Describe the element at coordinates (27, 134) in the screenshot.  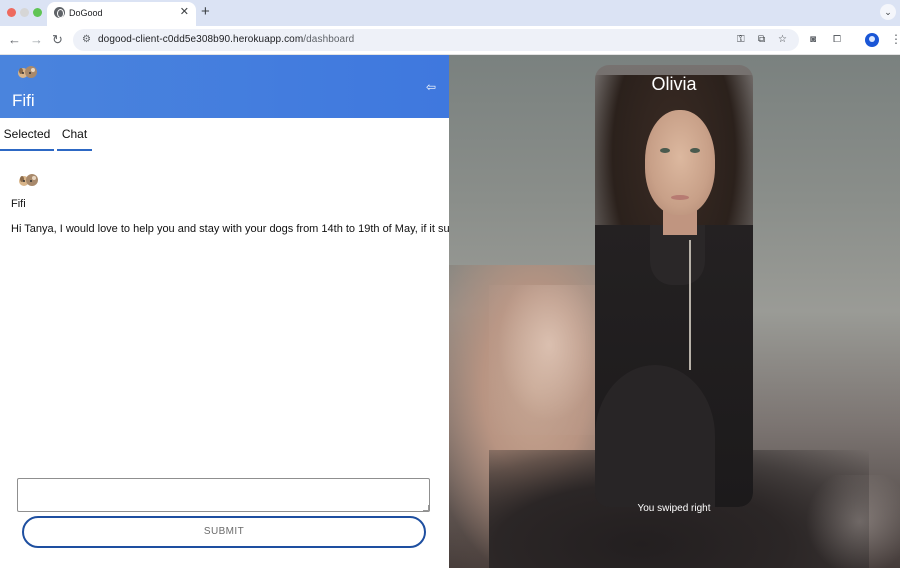
I see `tab-selected: Selected` at that location.